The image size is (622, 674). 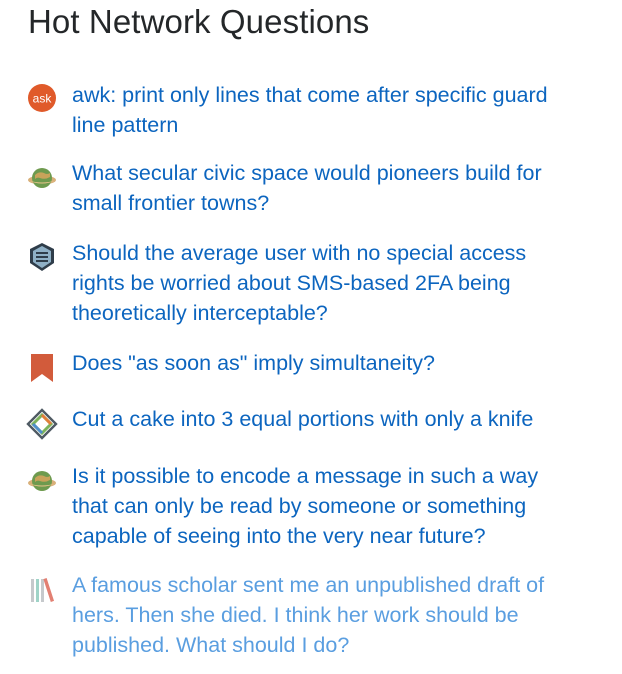 What do you see at coordinates (42, 368) in the screenshot?
I see `english-bookmark-icon` at bounding box center [42, 368].